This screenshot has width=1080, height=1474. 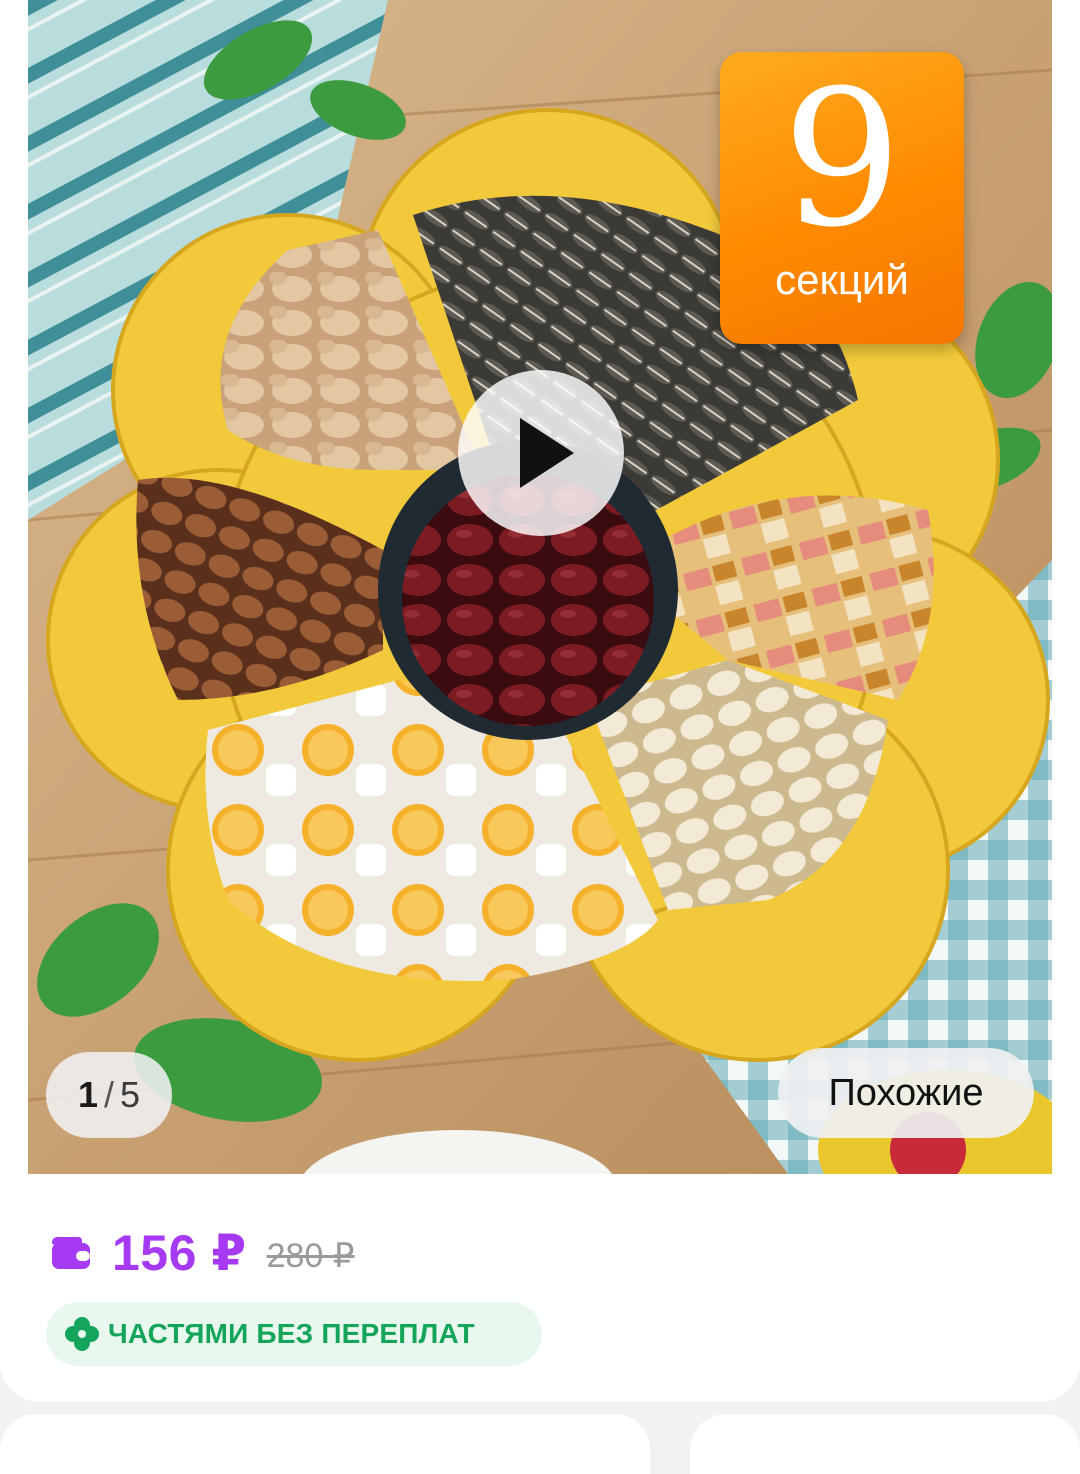 I want to click on gallery-total: 5, so click(x=130, y=1094).